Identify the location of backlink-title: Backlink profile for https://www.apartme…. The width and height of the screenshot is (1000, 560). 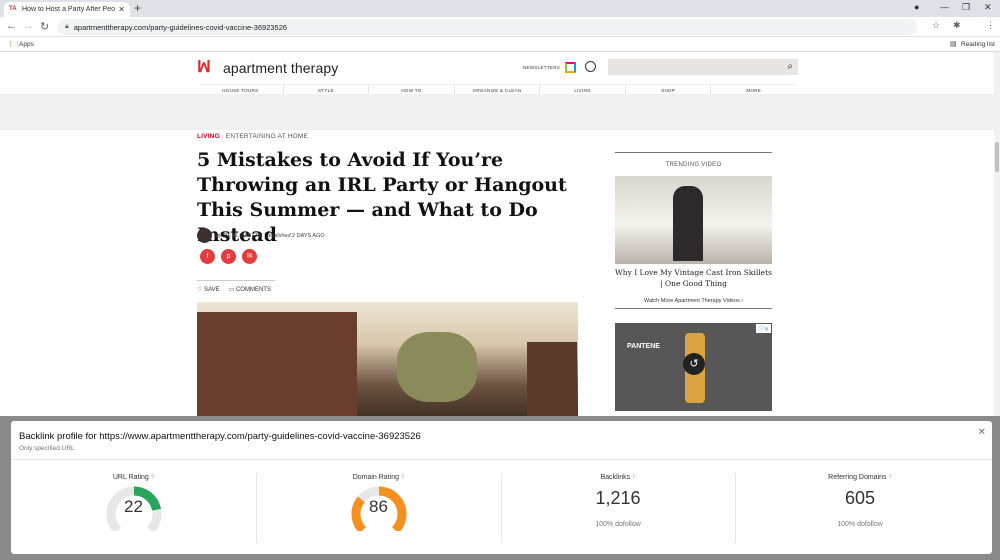
(220, 436).